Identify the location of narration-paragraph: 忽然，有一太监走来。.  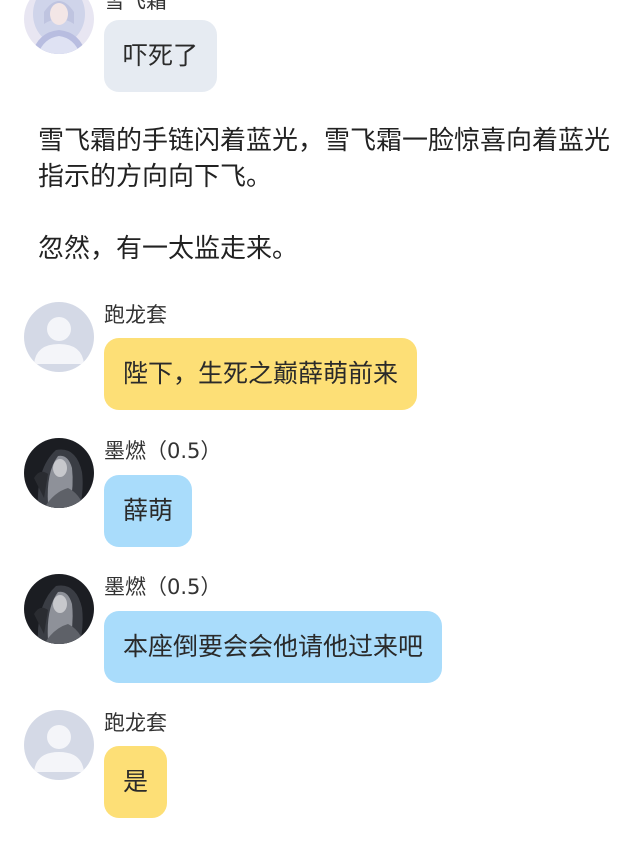
(168, 249).